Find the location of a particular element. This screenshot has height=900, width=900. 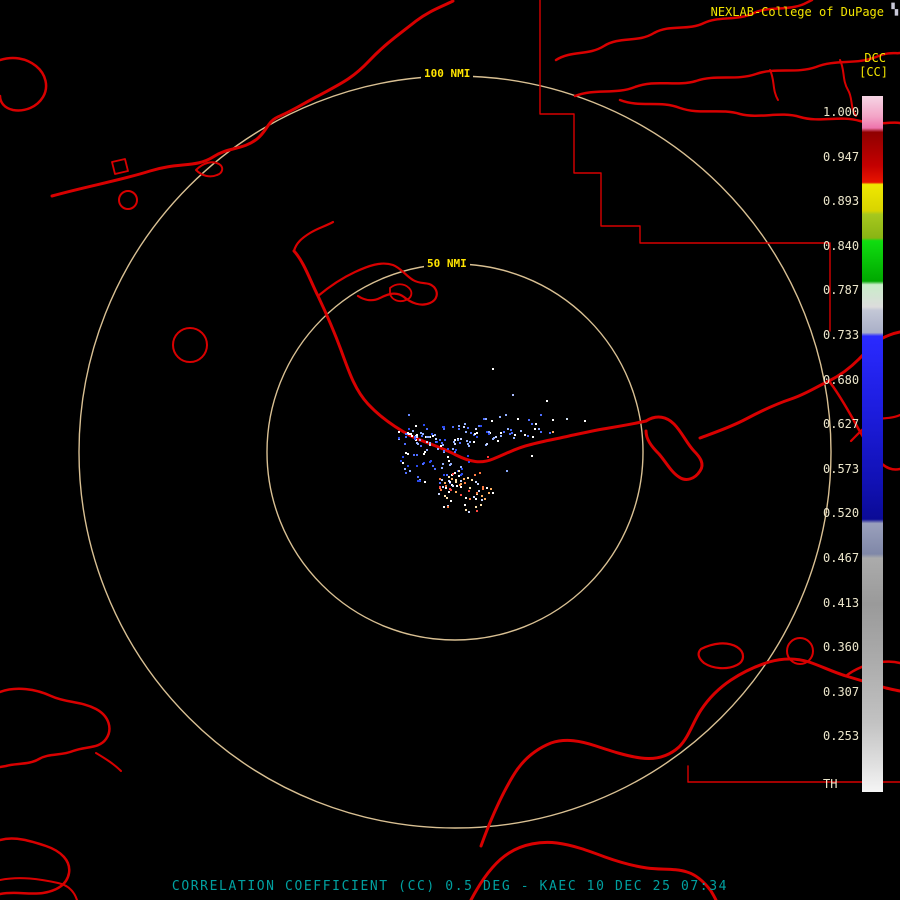

map-boundary-circle is located at coordinates (190, 345).